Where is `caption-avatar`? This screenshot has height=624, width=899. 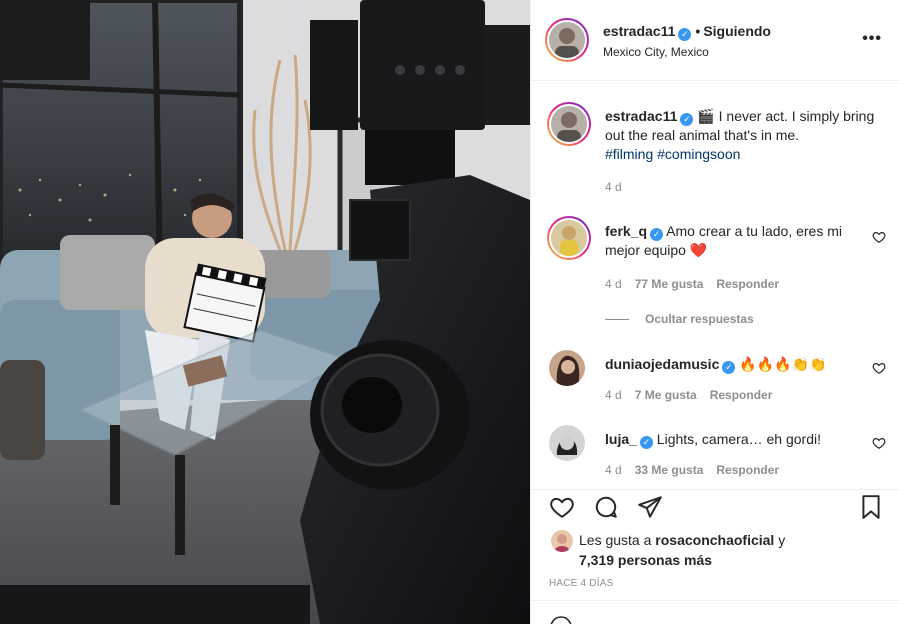 caption-avatar is located at coordinates (569, 124).